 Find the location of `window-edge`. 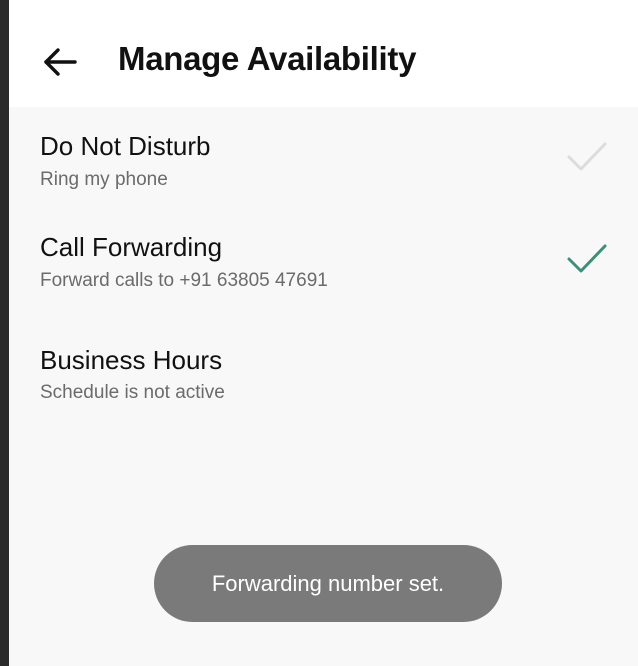

window-edge is located at coordinates (4, 333).